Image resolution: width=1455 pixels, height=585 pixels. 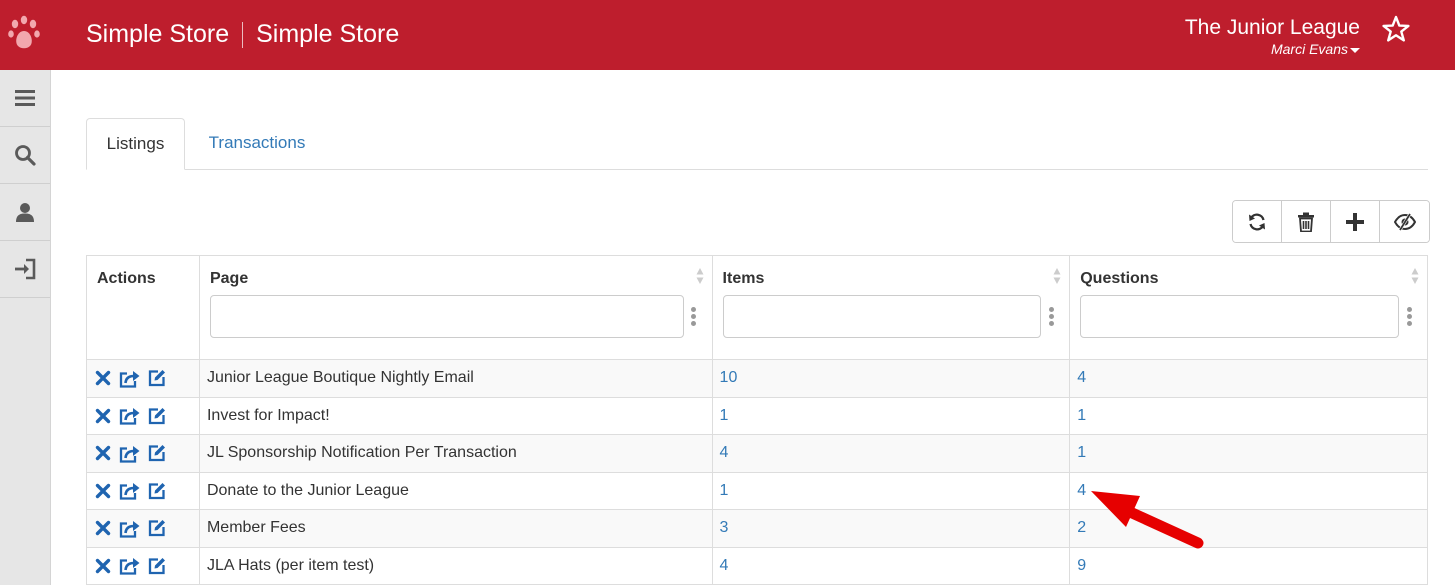 I want to click on brand-right: Simple Store, so click(x=327, y=34).